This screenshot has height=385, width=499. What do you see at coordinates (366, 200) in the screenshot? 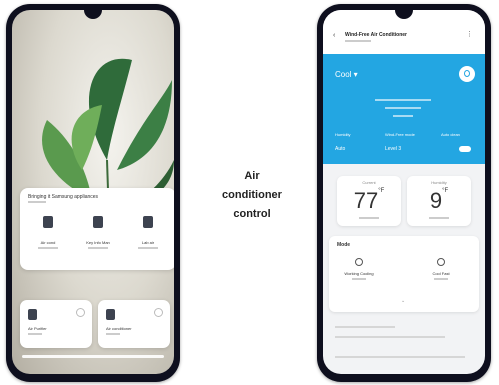
I see `temp-value: 77` at bounding box center [366, 200].